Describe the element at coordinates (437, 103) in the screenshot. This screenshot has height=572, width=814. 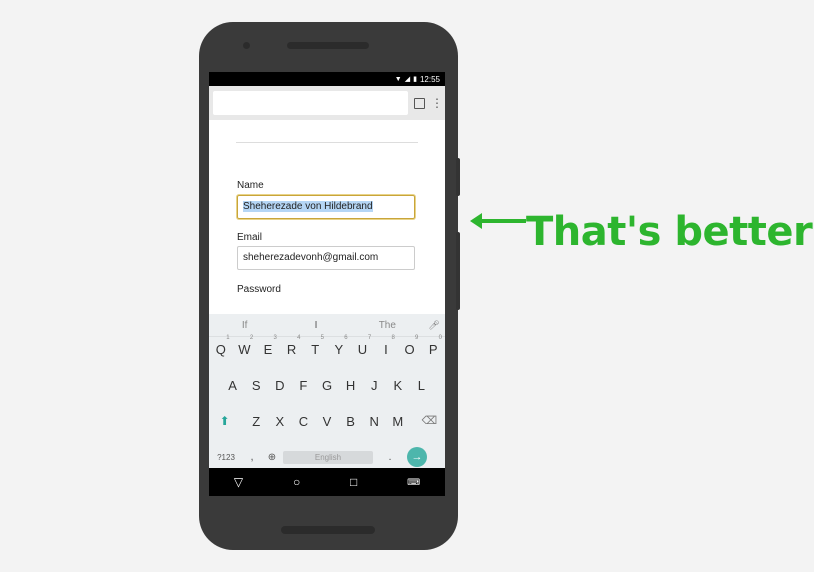
I see `overflow-menu-icon: ⋮` at that location.